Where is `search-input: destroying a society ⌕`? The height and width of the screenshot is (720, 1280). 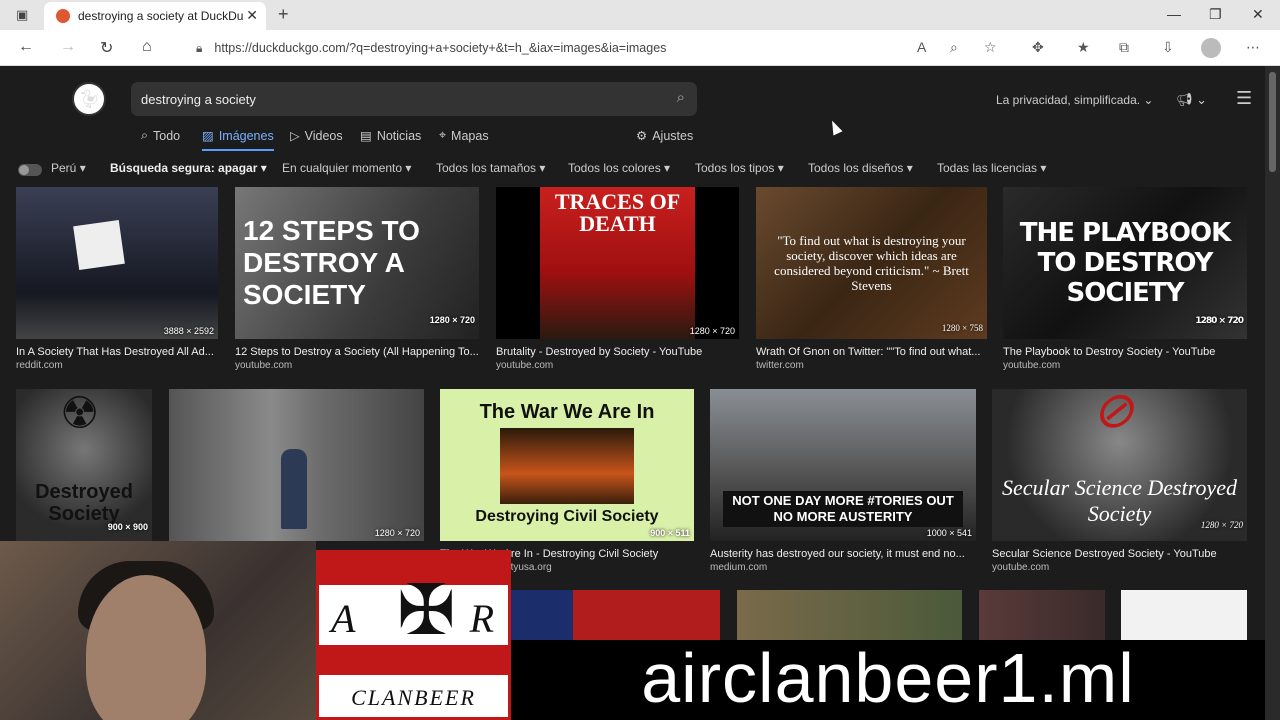 search-input: destroying a society ⌕ is located at coordinates (414, 99).